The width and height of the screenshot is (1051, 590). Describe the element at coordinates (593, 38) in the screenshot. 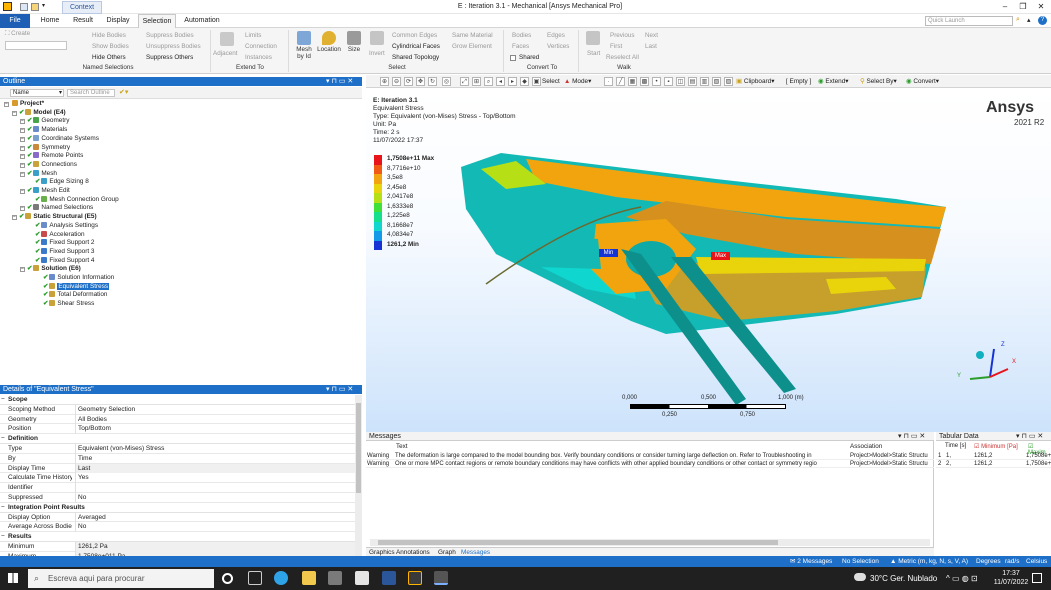

I see `start-icon` at that location.